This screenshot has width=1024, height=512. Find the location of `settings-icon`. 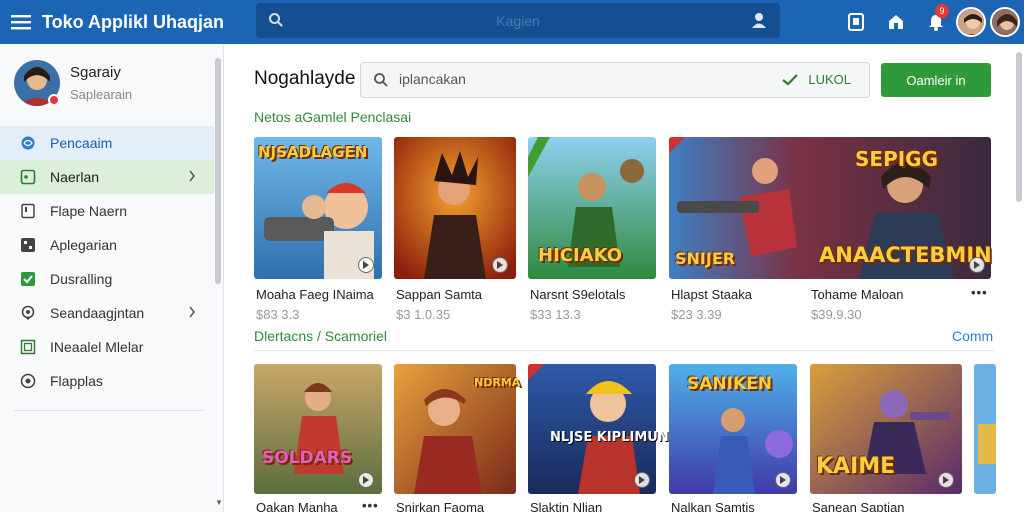

settings-icon is located at coordinates (28, 381).